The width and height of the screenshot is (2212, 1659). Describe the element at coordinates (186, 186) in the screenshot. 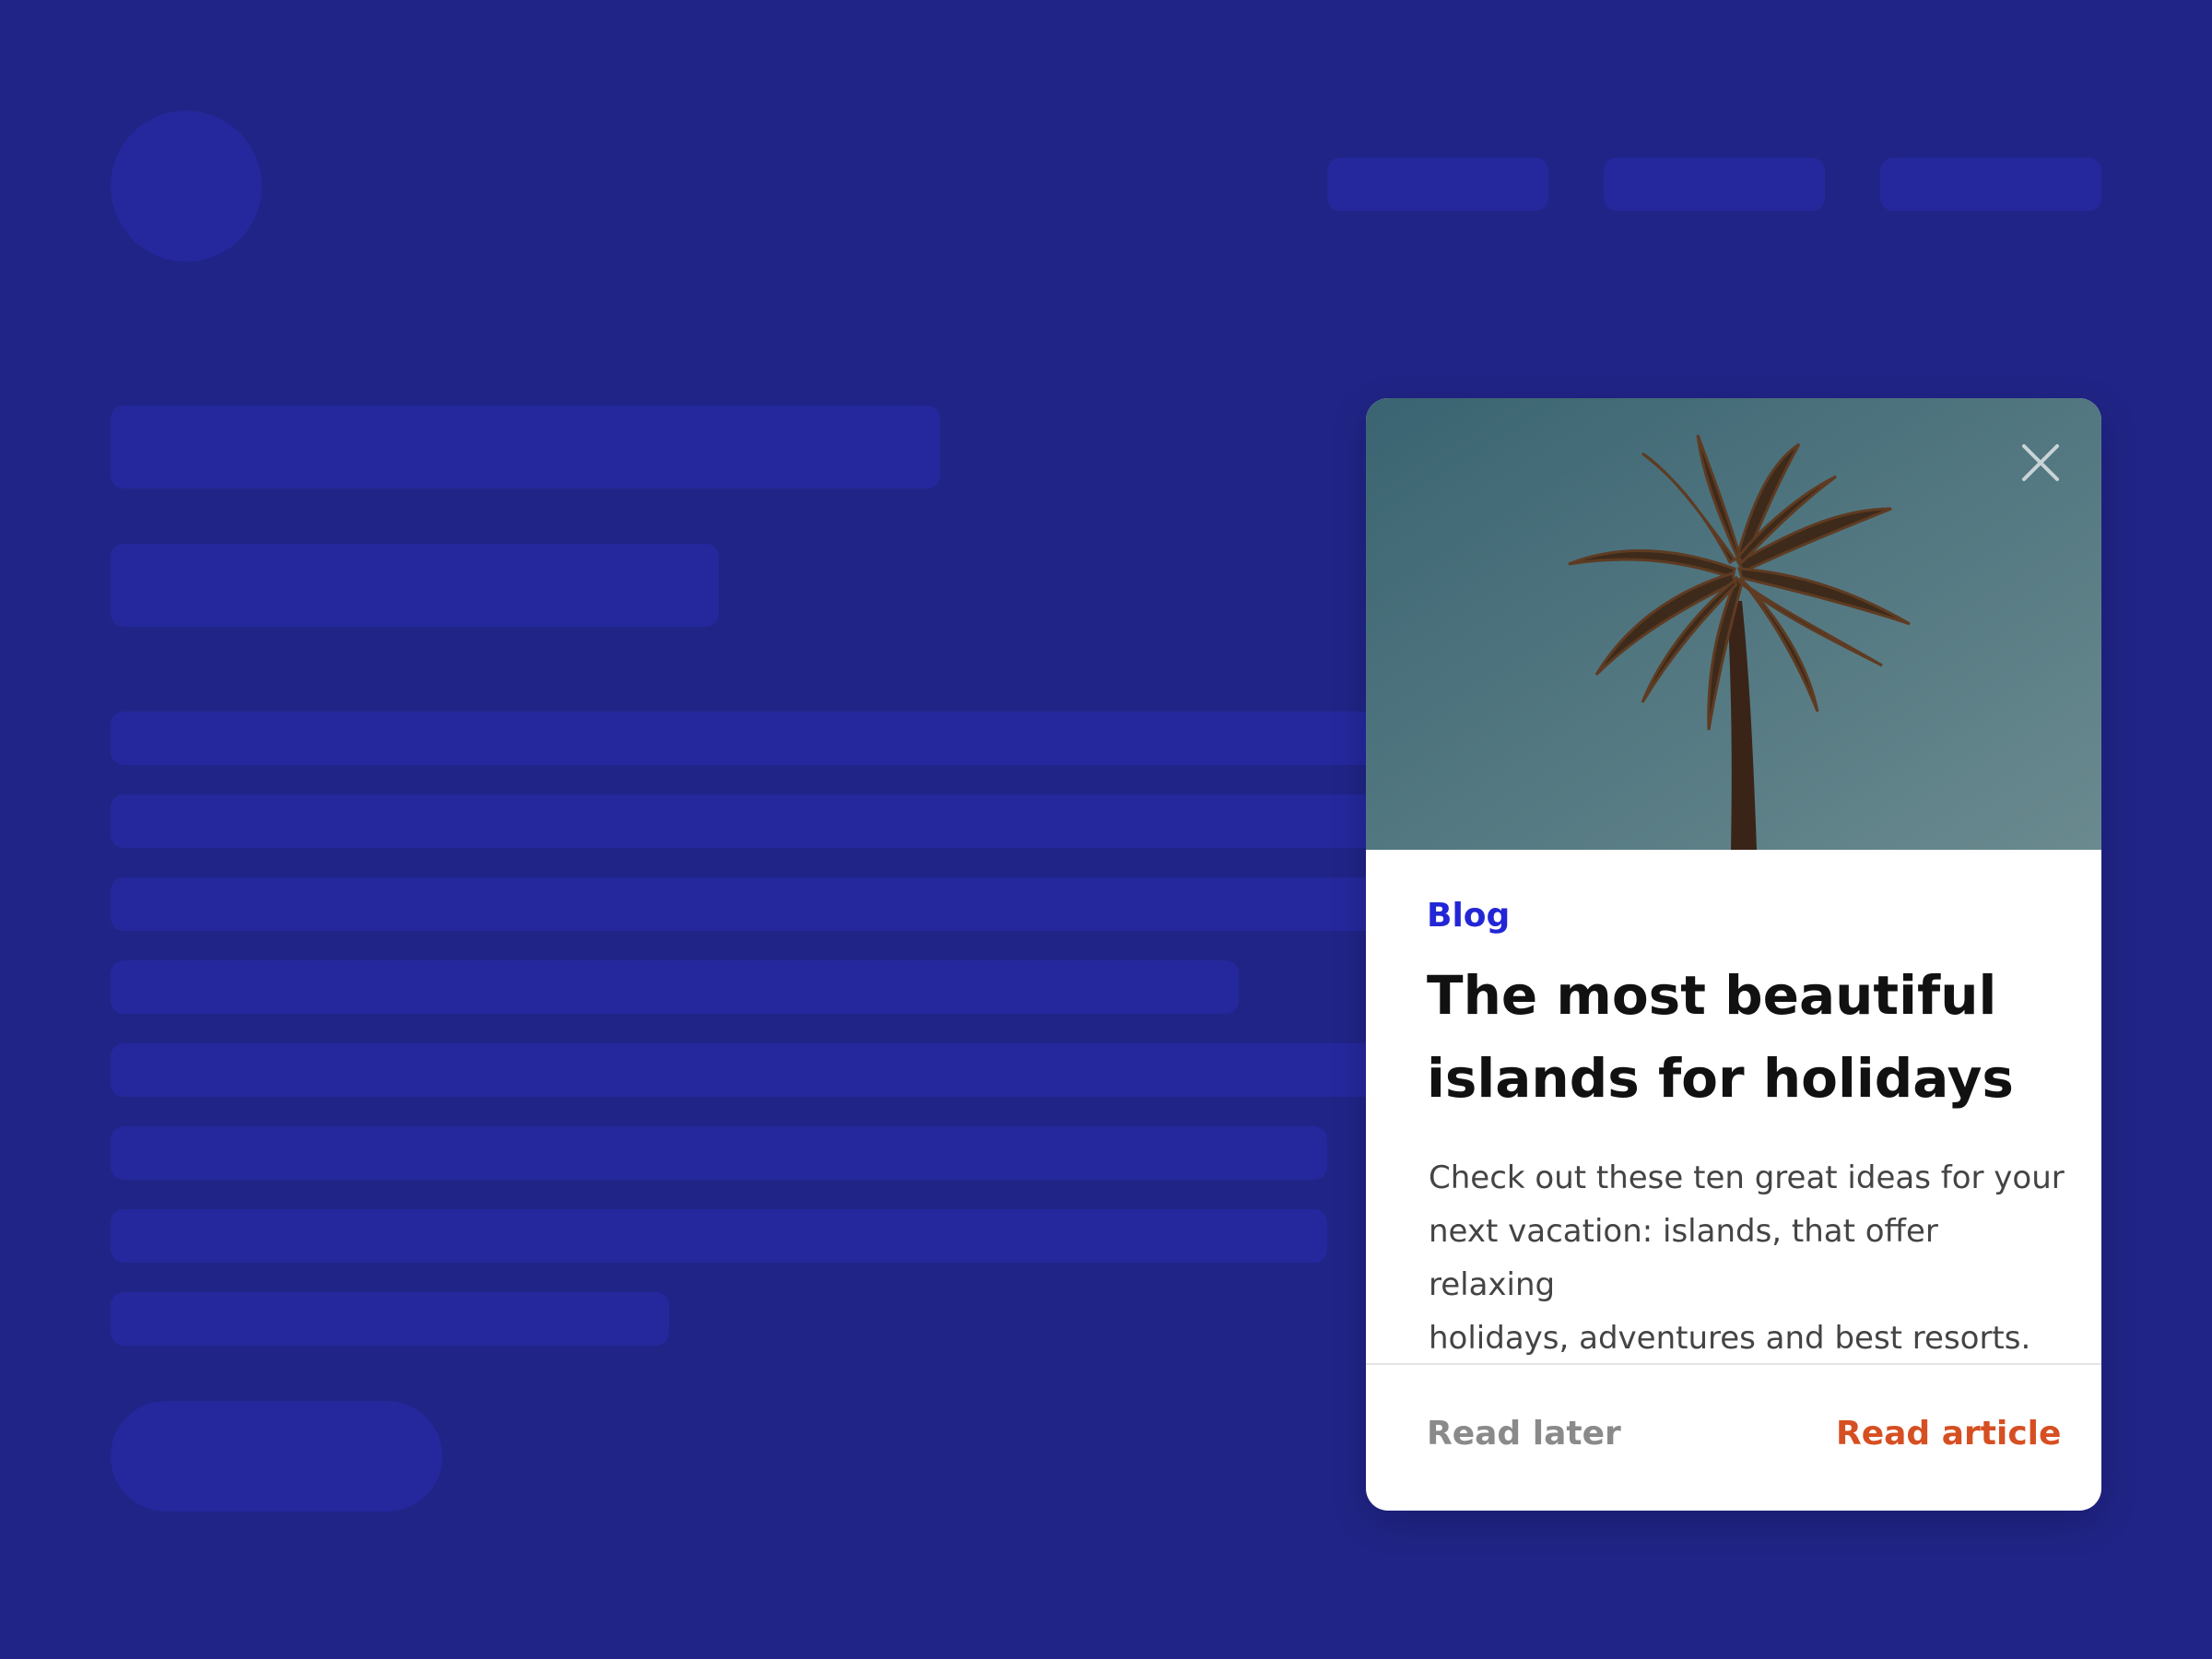

I see `logo-placeholder` at that location.